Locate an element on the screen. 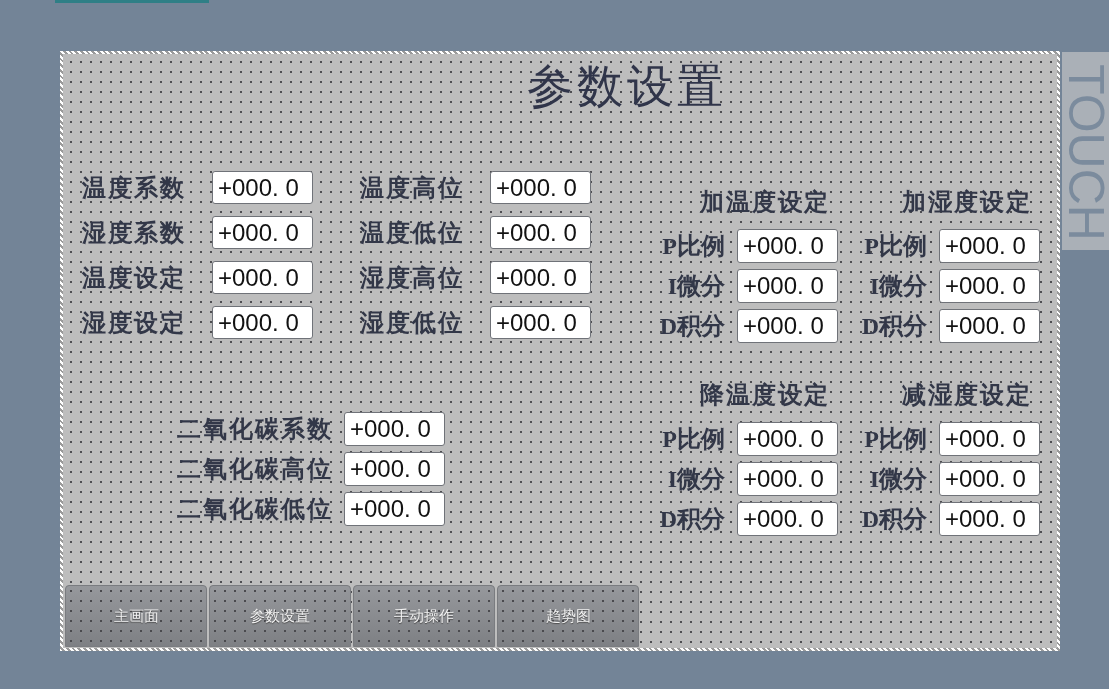 Image resolution: width=1109 pixels, height=689 pixels. group-title: 减湿度设定 is located at coordinates (967, 395).